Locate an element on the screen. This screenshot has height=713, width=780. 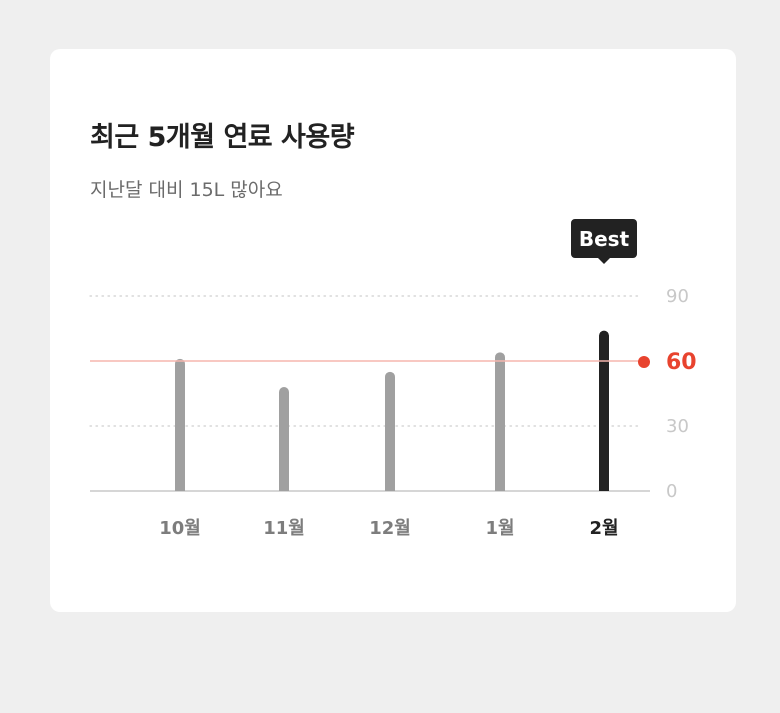
x-category-label: 11월 is located at coordinates (284, 528).